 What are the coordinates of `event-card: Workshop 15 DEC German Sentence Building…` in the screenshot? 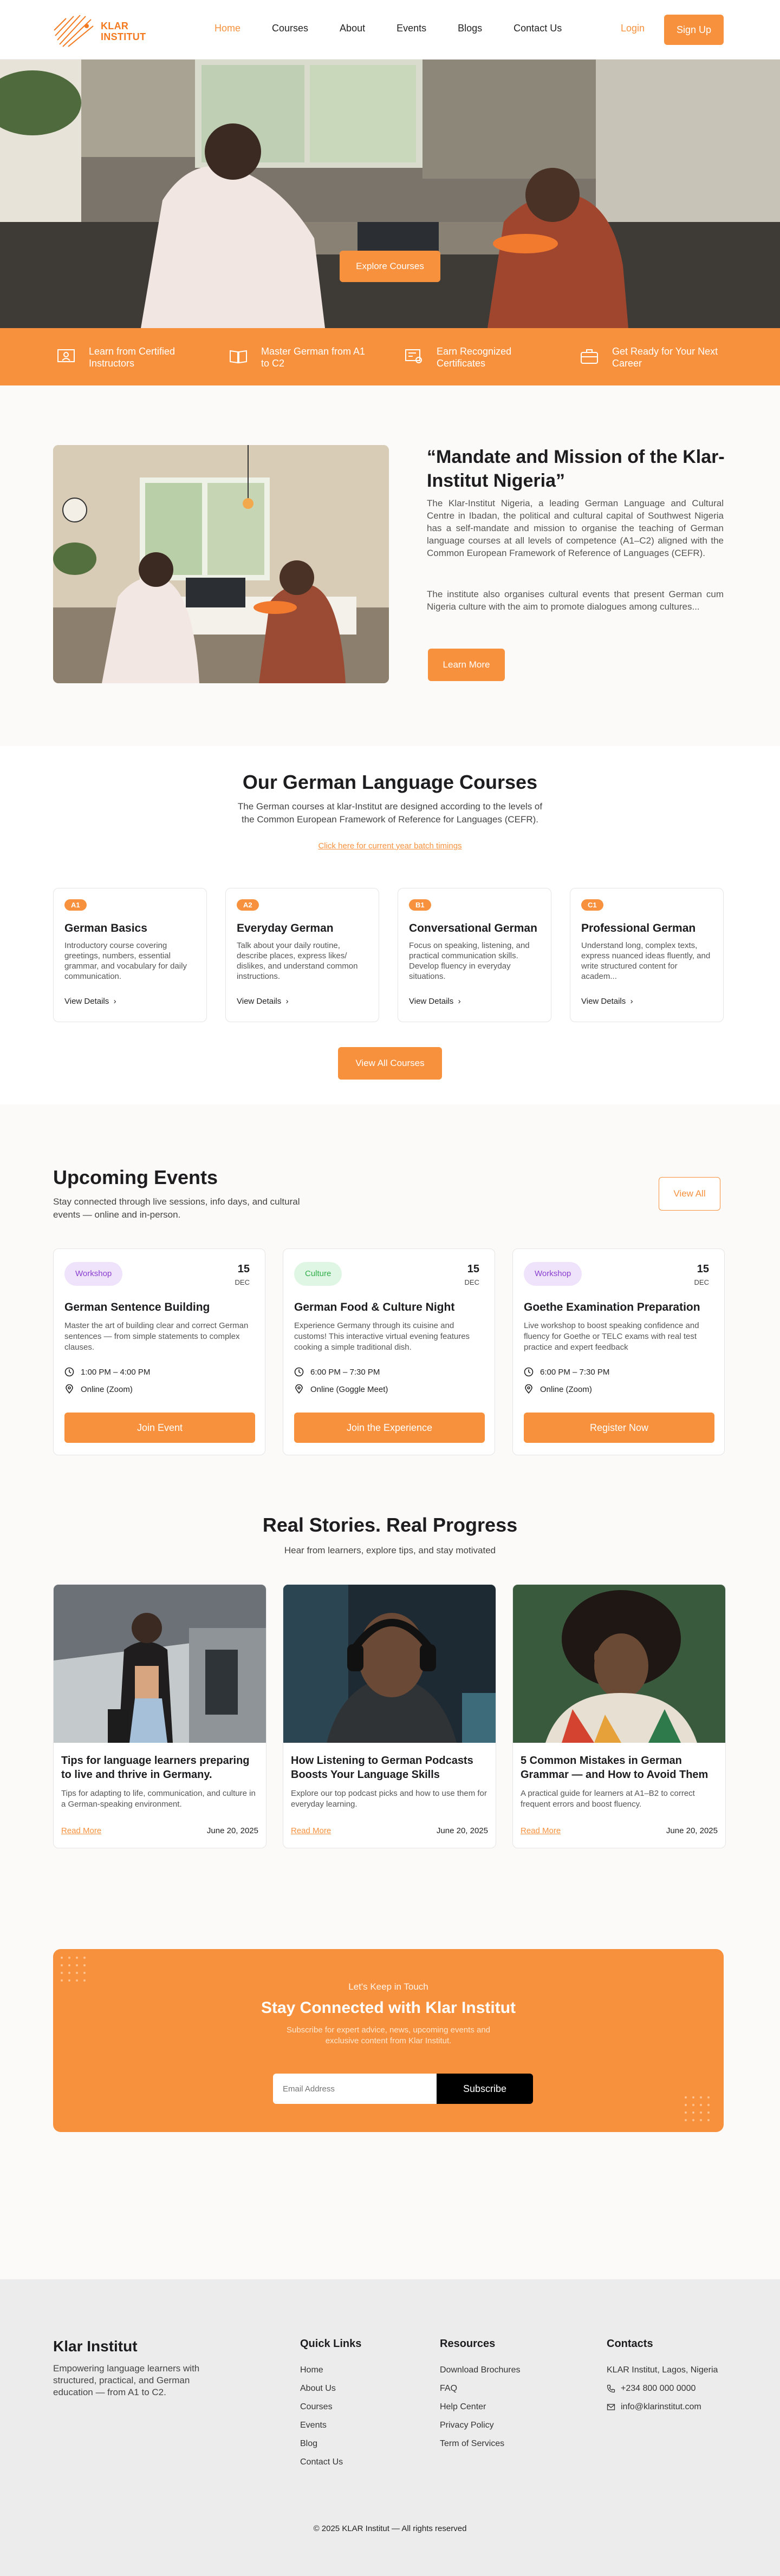 It's located at (159, 1352).